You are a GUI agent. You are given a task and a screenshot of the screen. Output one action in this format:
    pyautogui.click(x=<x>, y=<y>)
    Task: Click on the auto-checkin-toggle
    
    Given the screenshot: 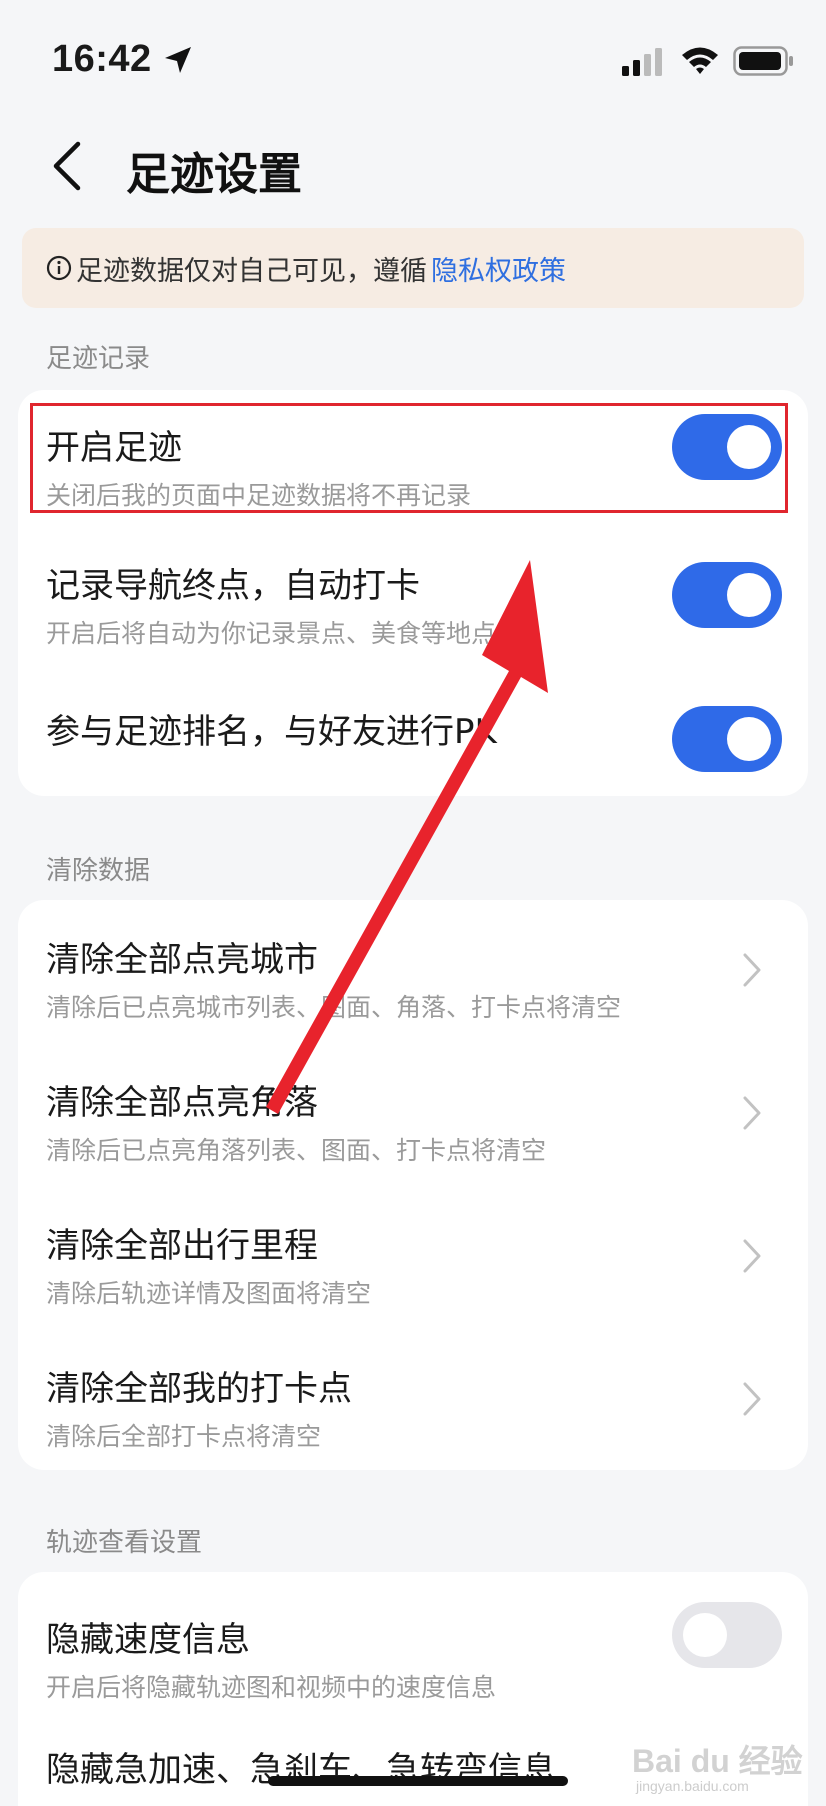 What is the action you would take?
    pyautogui.click(x=727, y=595)
    